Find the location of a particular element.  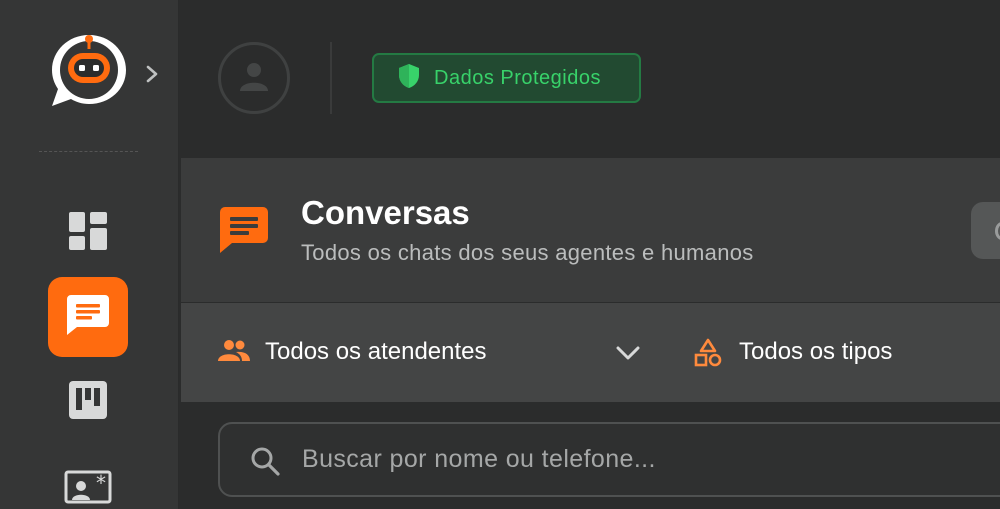

sidebar-item-chats is located at coordinates (88, 317).